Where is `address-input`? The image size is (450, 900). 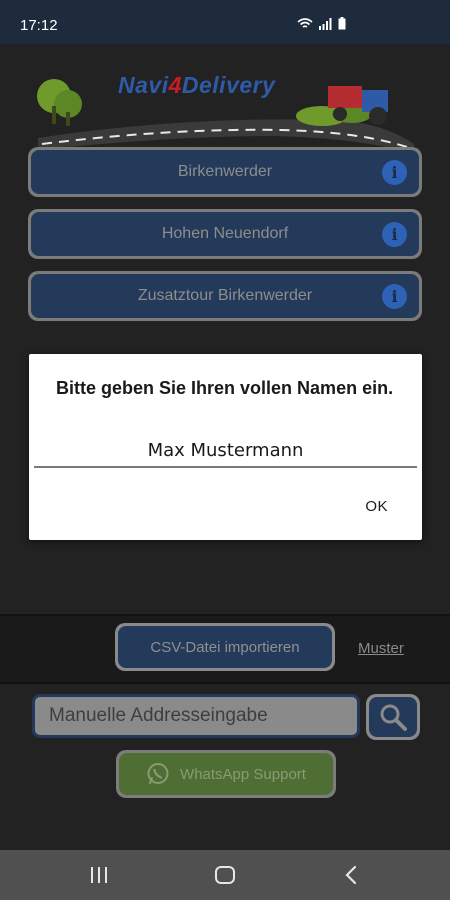 address-input is located at coordinates (196, 716).